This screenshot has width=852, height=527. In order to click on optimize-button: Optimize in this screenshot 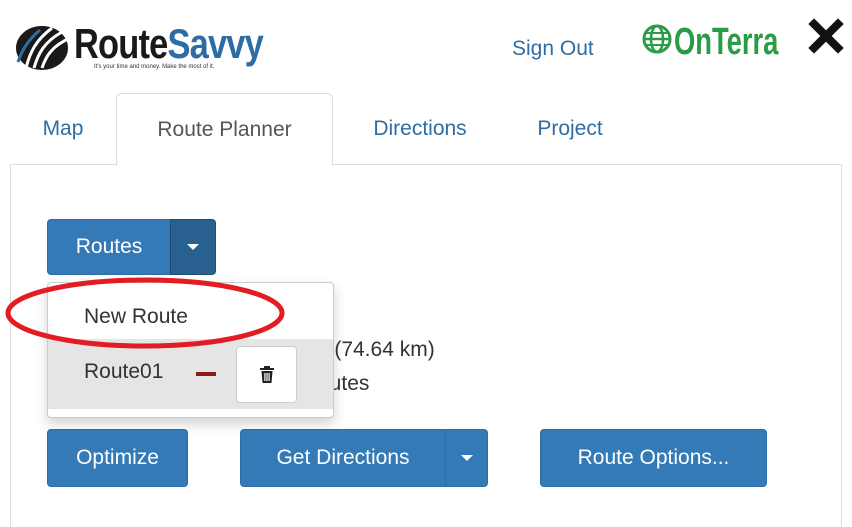, I will do `click(117, 458)`.